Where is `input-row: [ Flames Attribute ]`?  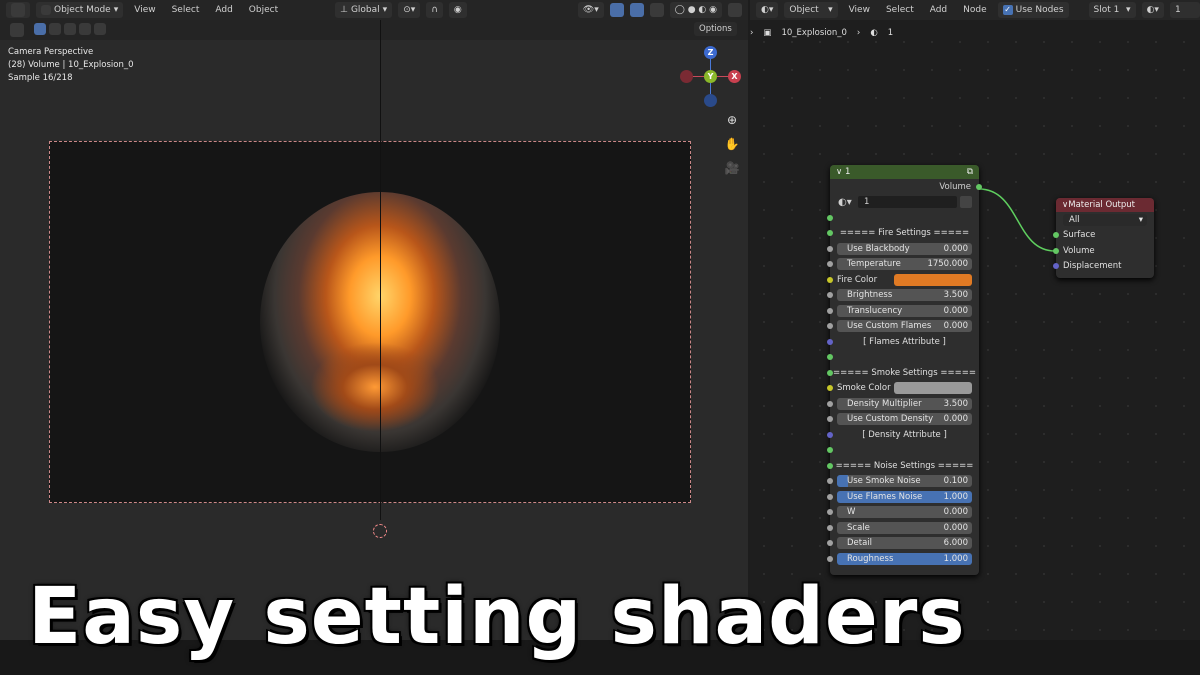 input-row: [ Flames Attribute ] is located at coordinates (903, 342).